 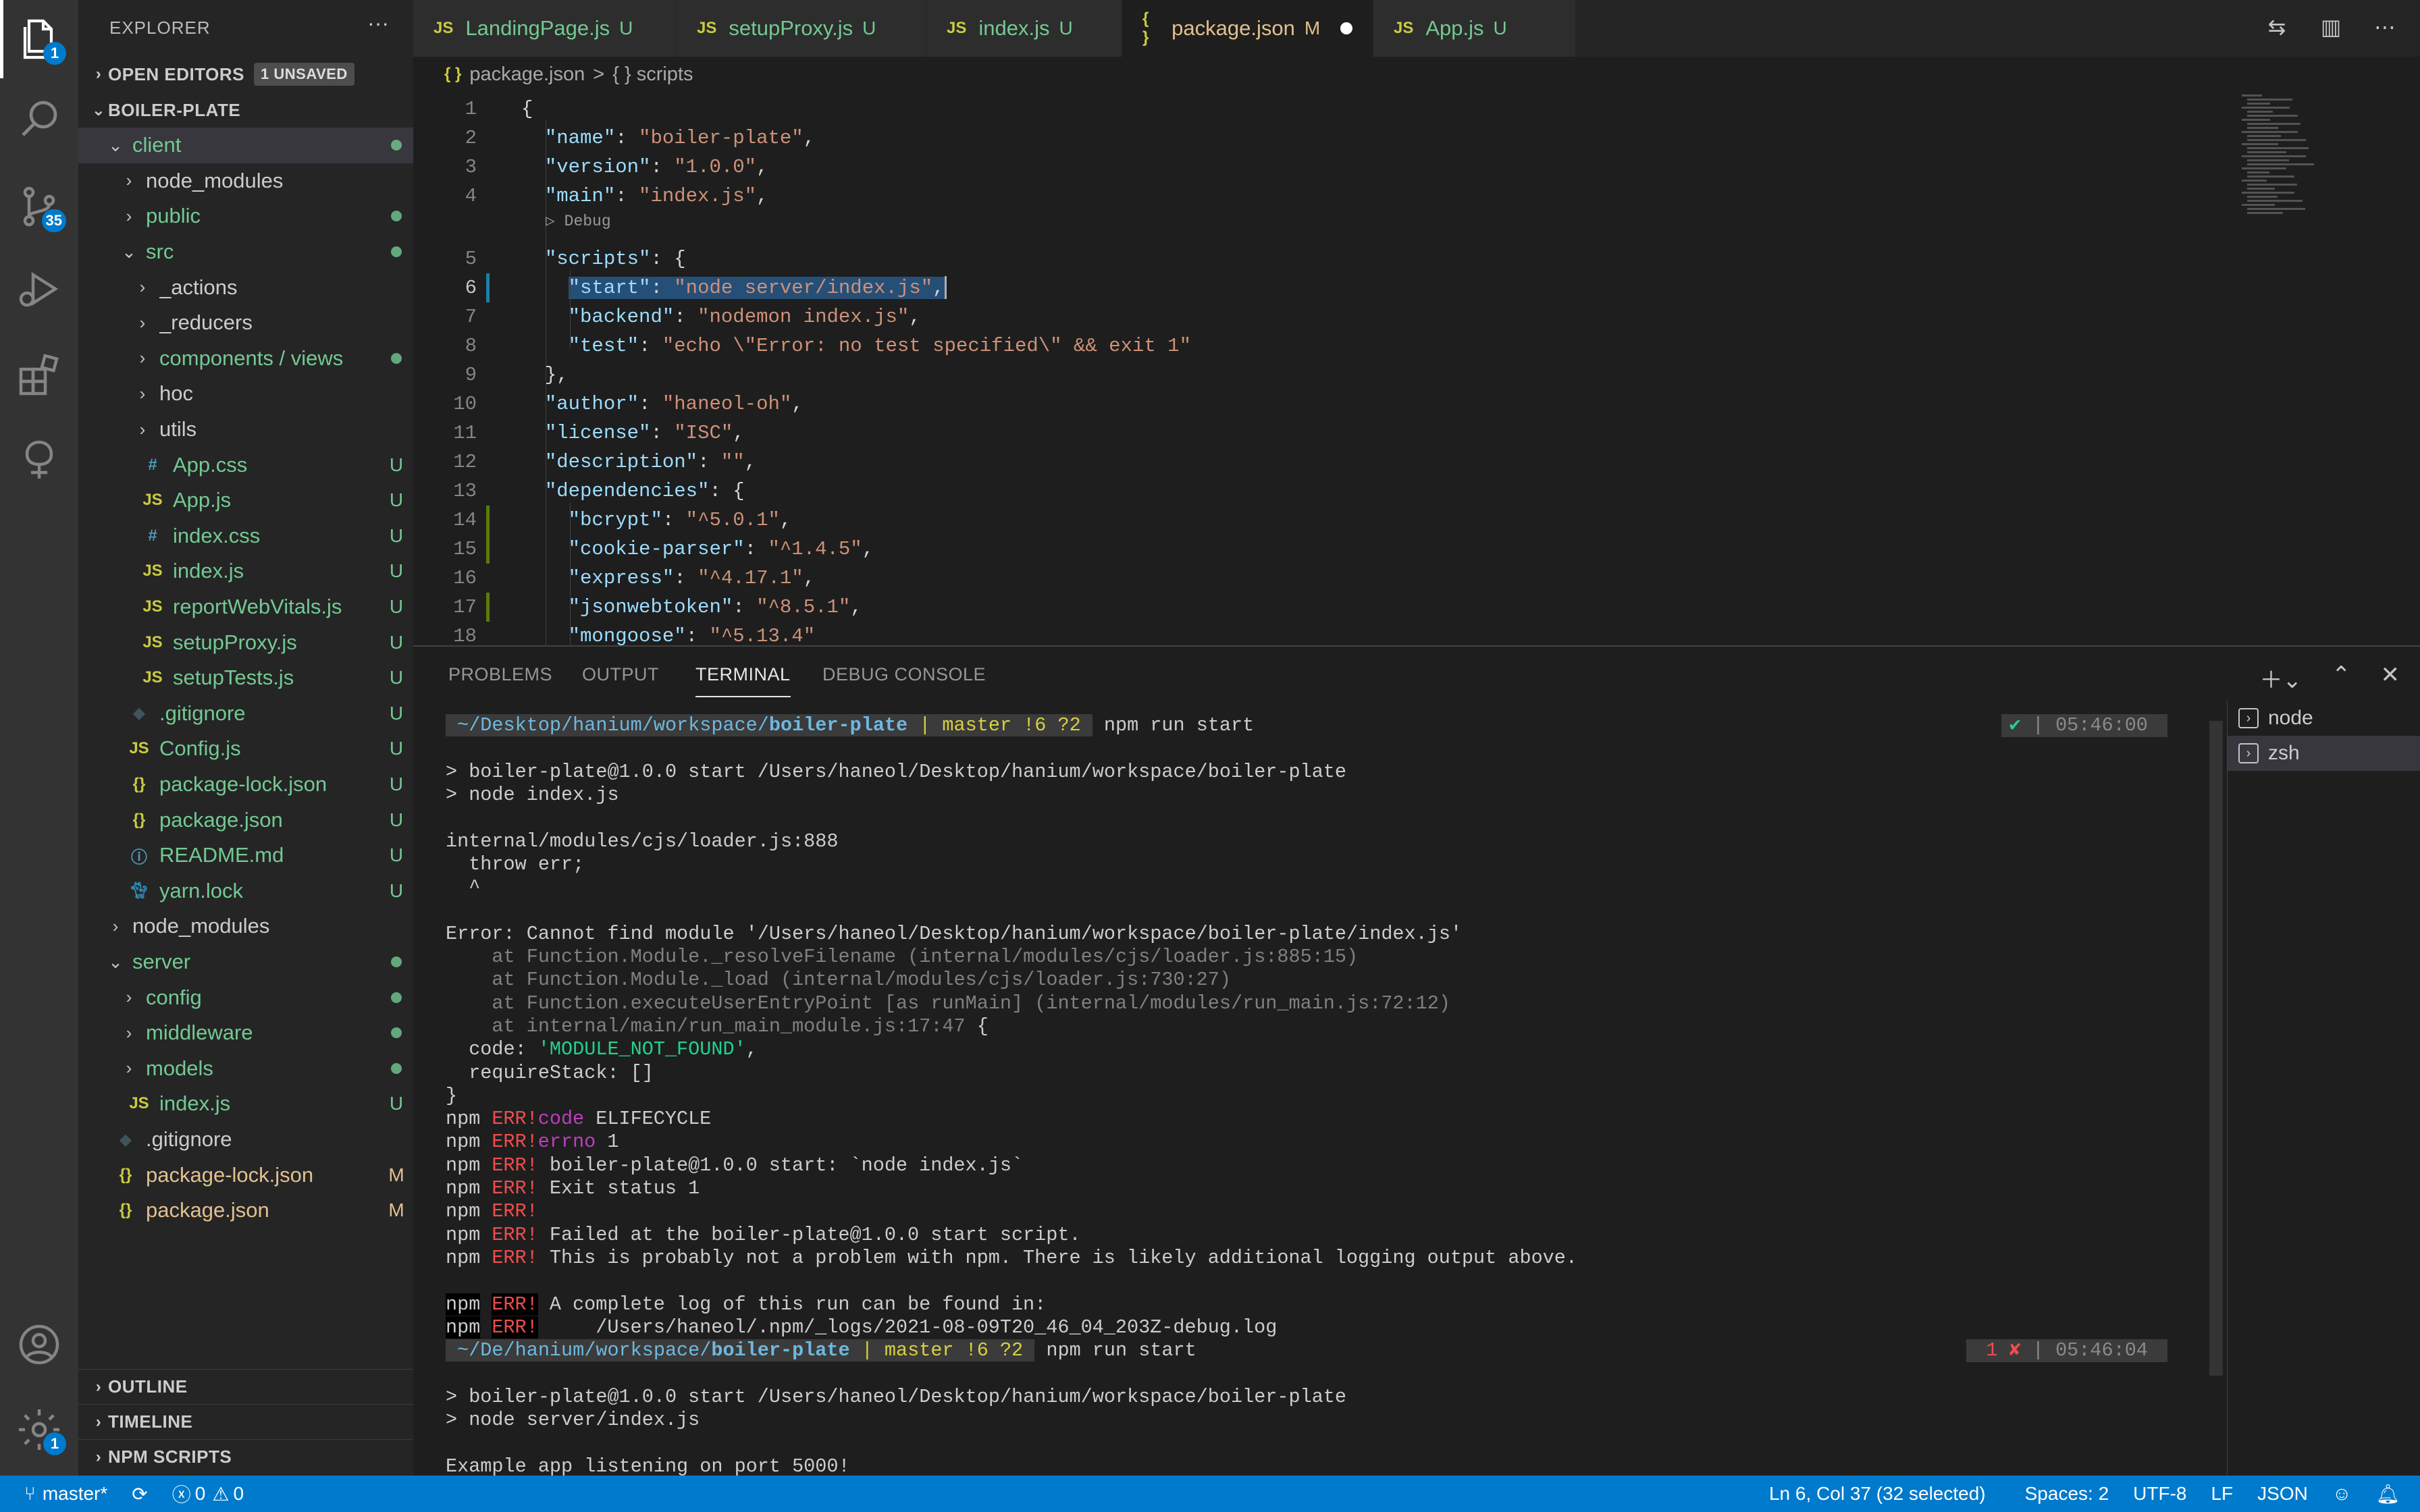 What do you see at coordinates (2216, 1048) in the screenshot?
I see `terminal-scrollbar` at bounding box center [2216, 1048].